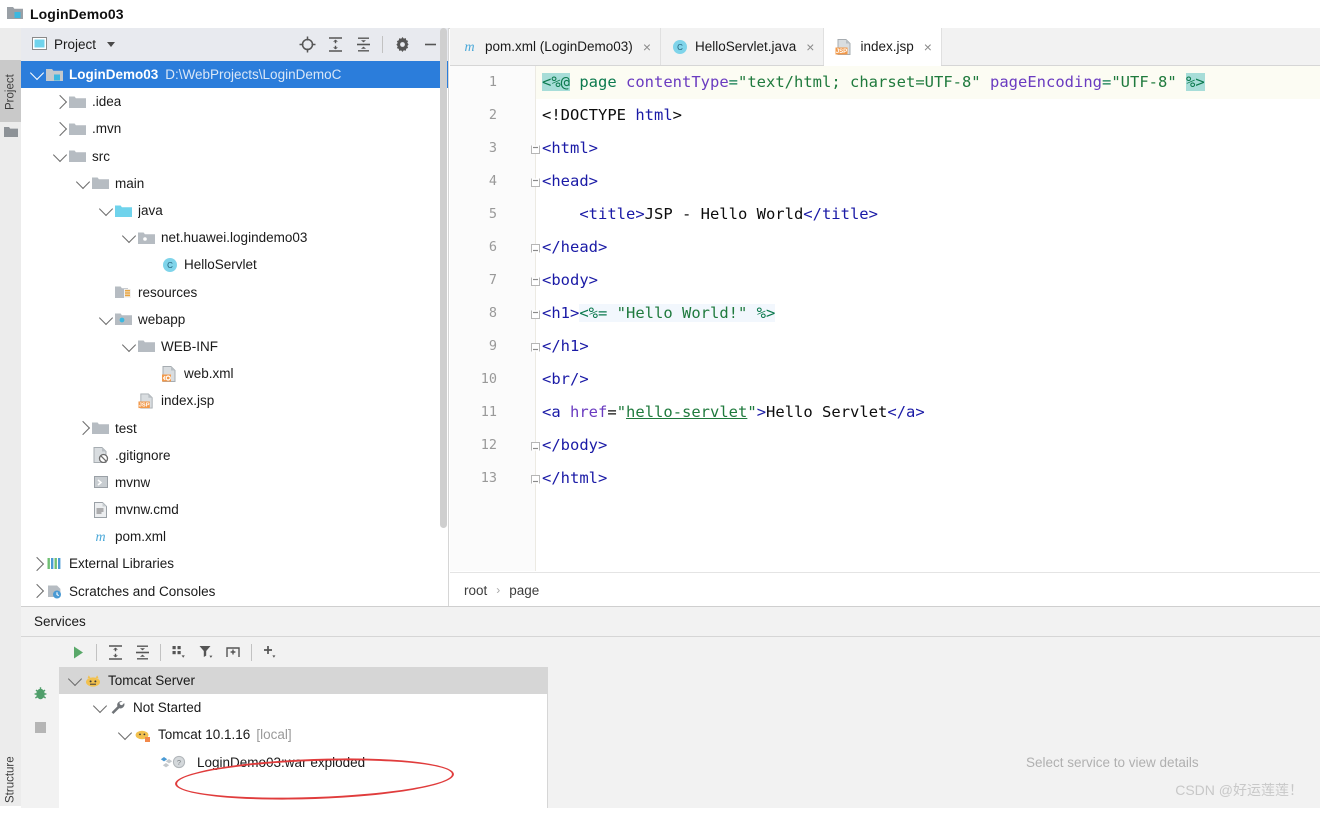 Image resolution: width=1320 pixels, height=817 pixels. I want to click on services-tree-row: Tomcat Server, so click(303, 681).